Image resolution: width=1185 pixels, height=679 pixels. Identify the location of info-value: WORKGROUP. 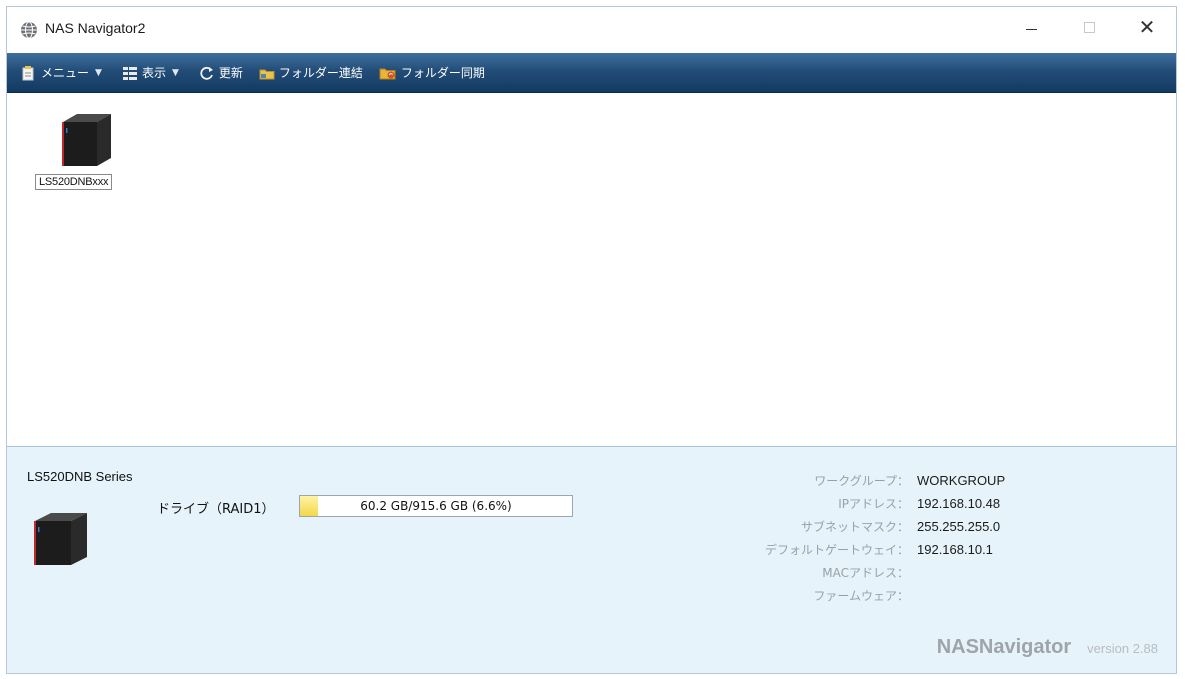
(961, 480).